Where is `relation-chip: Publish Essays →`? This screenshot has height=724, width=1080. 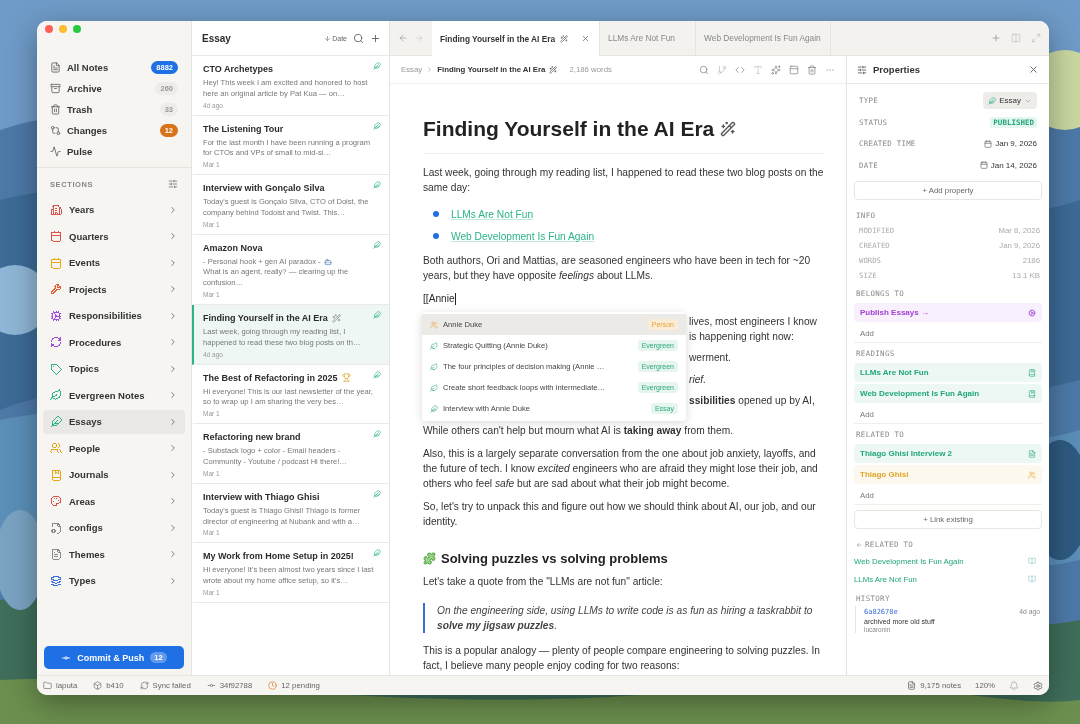 relation-chip: Publish Essays → is located at coordinates (948, 312).